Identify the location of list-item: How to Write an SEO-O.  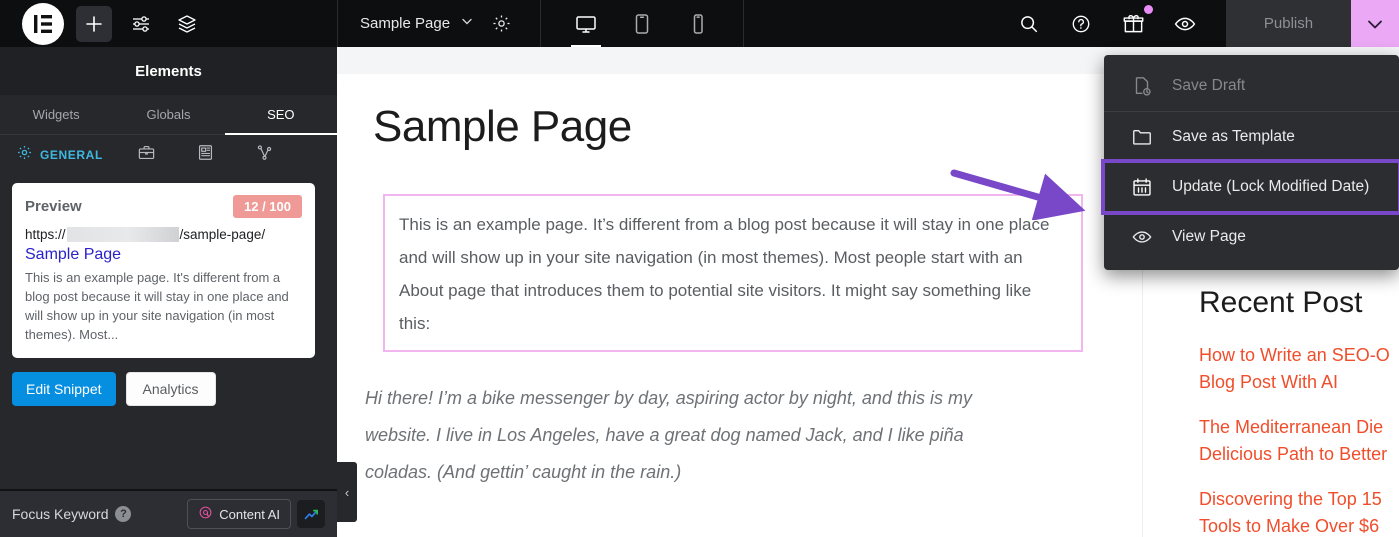
(1299, 355).